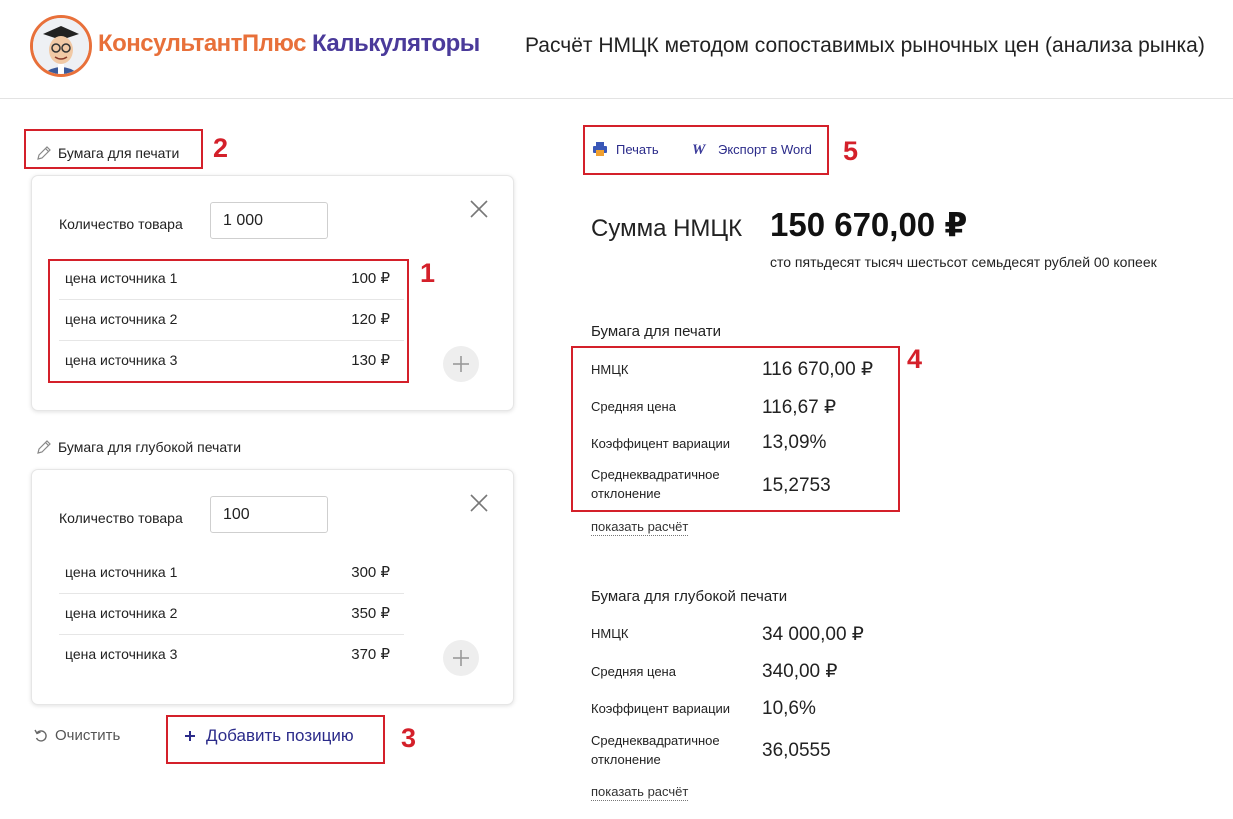  I want to click on brand-name: КонсультантПлюс, so click(202, 43).